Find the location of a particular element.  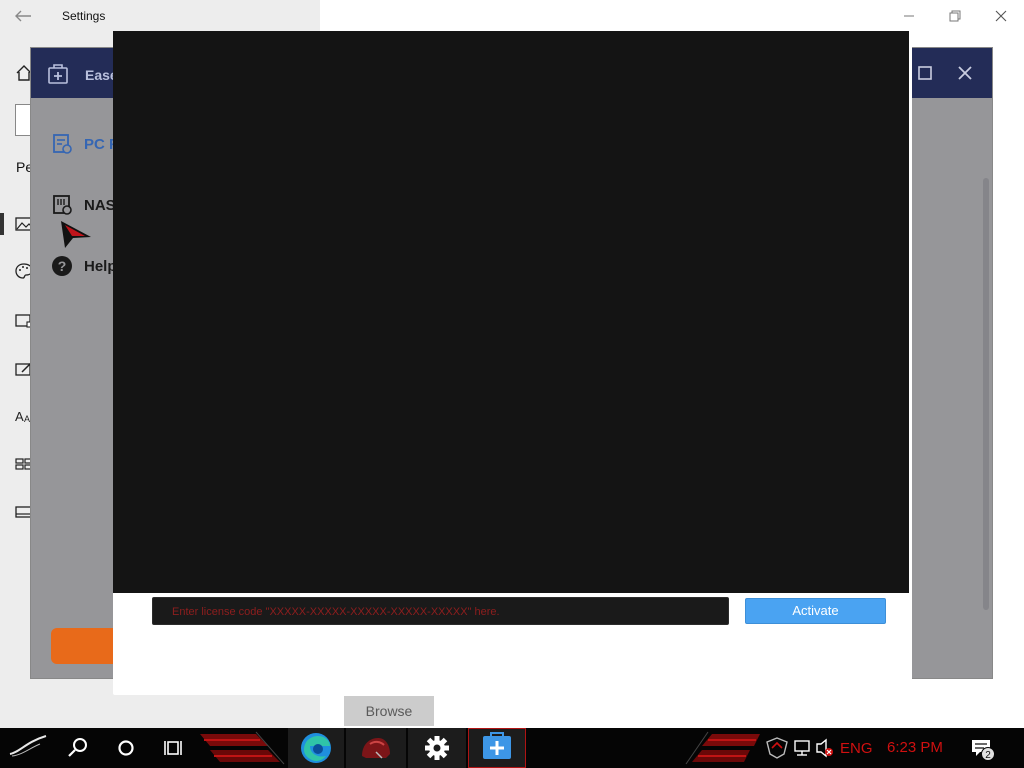

minimize-button is located at coordinates (909, 16).